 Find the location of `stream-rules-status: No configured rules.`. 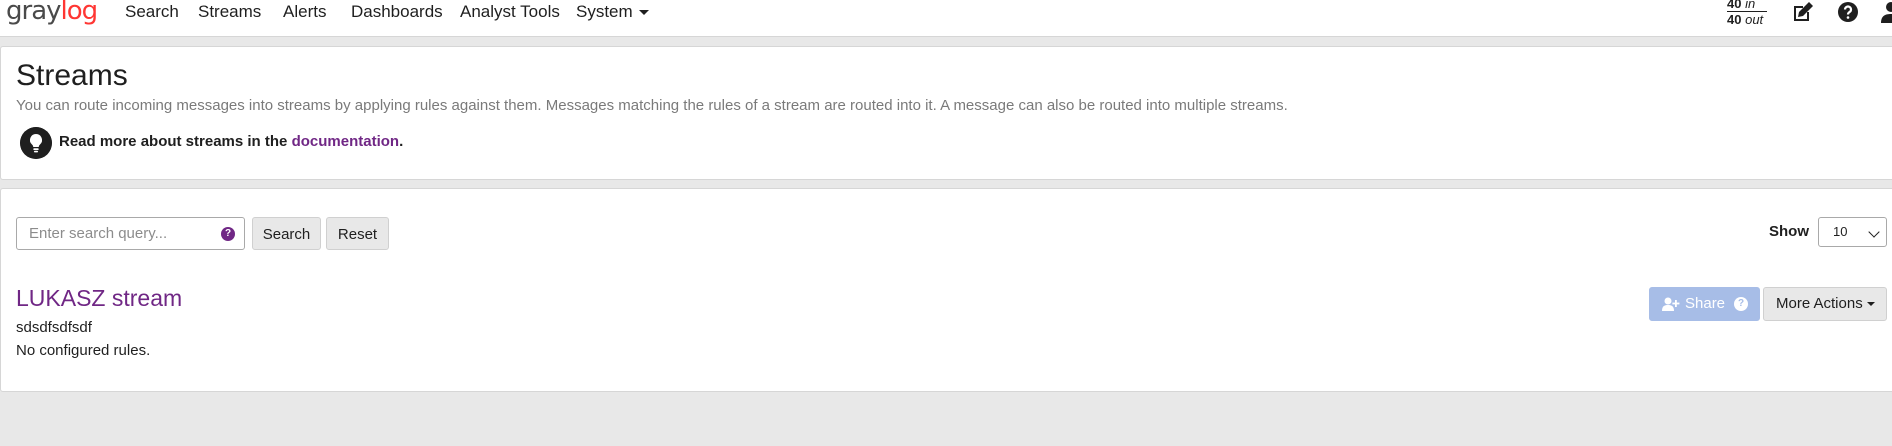

stream-rules-status: No configured rules. is located at coordinates (83, 350).